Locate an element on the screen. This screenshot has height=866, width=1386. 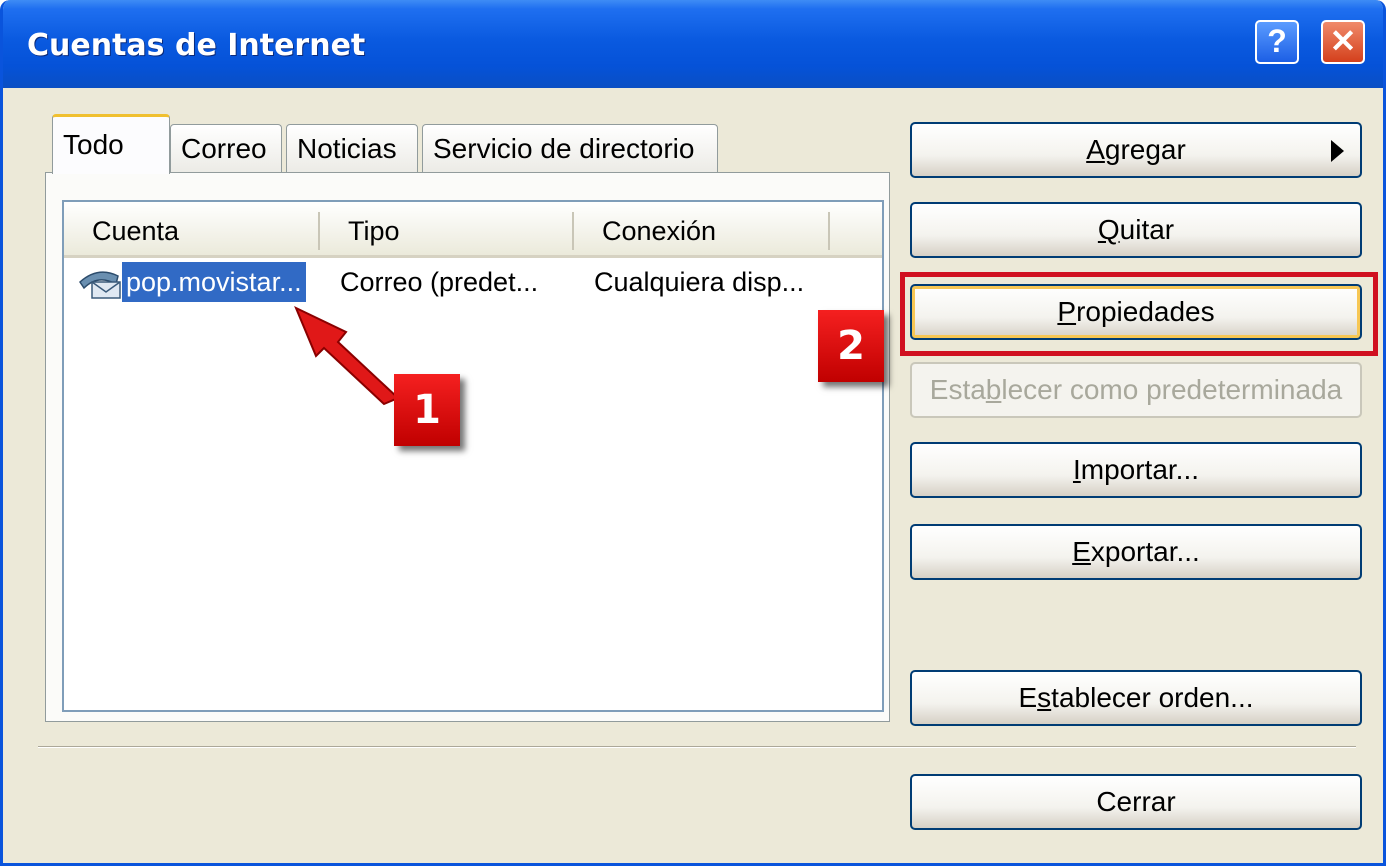
help-icon: ? is located at coordinates (1277, 41).